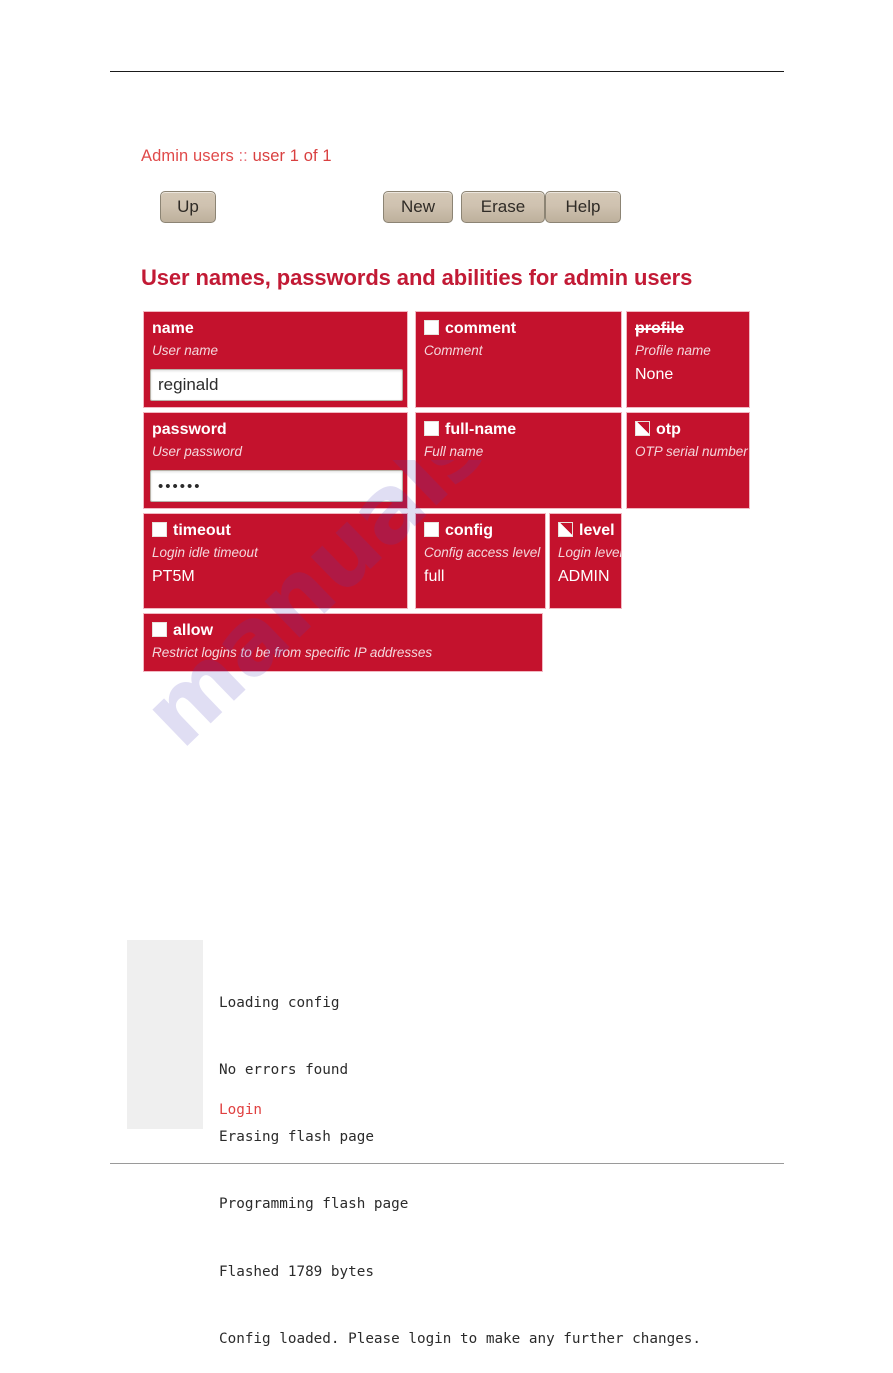 This screenshot has width=893, height=1373. Describe the element at coordinates (276, 385) in the screenshot. I see `name-input: reginald` at that location.